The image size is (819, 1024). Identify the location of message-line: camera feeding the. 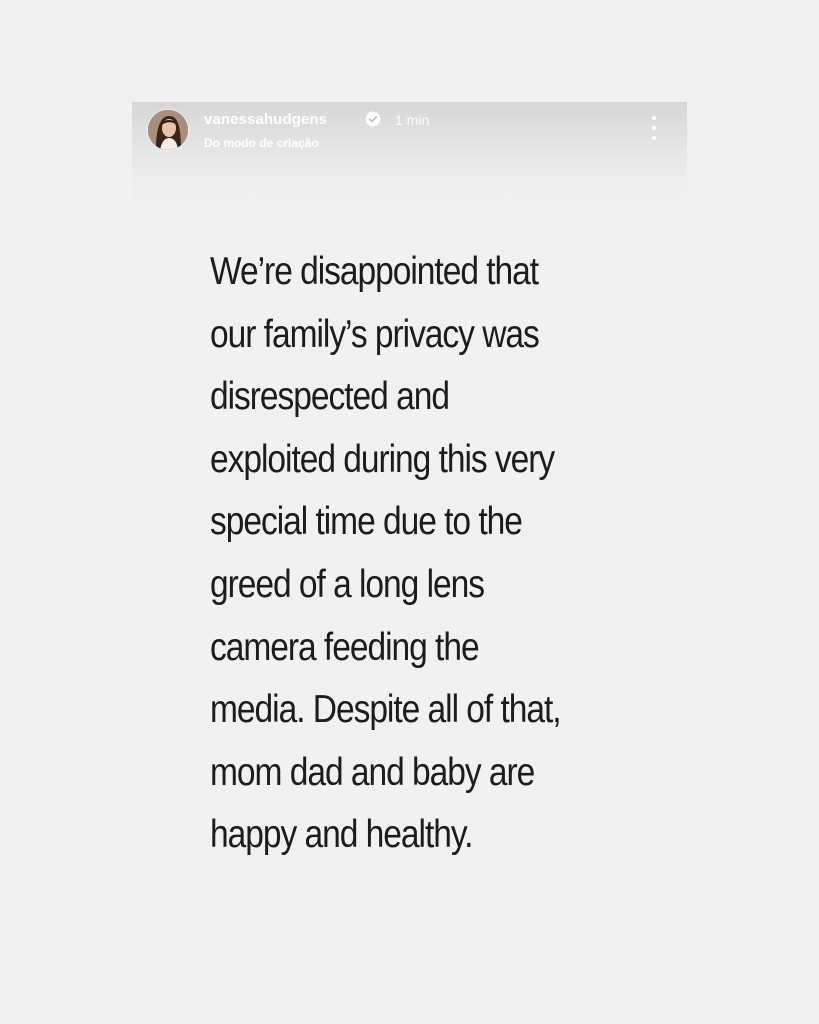
(345, 647).